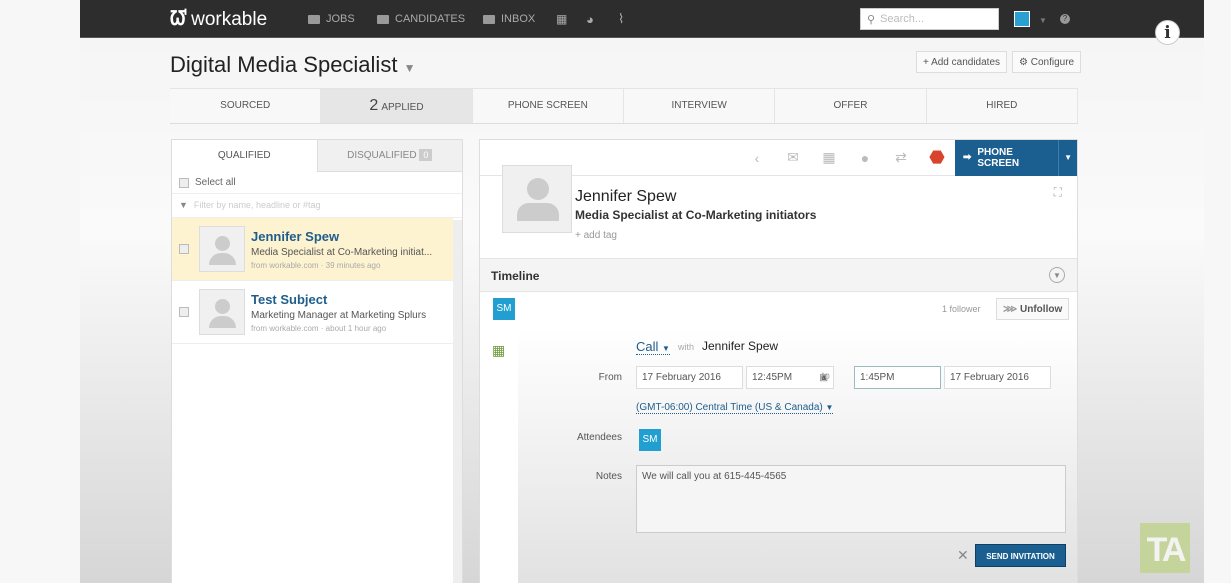  I want to click on nav-label: CANDIDATES, so click(430, 19).